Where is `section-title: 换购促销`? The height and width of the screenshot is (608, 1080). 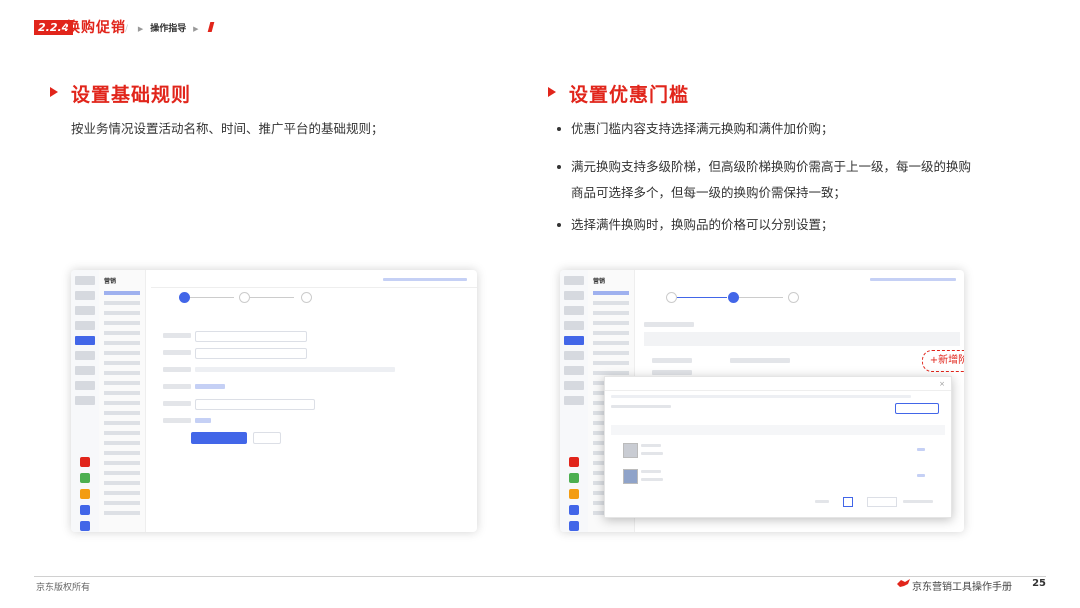
section-title: 换购促销 is located at coordinates (96, 28).